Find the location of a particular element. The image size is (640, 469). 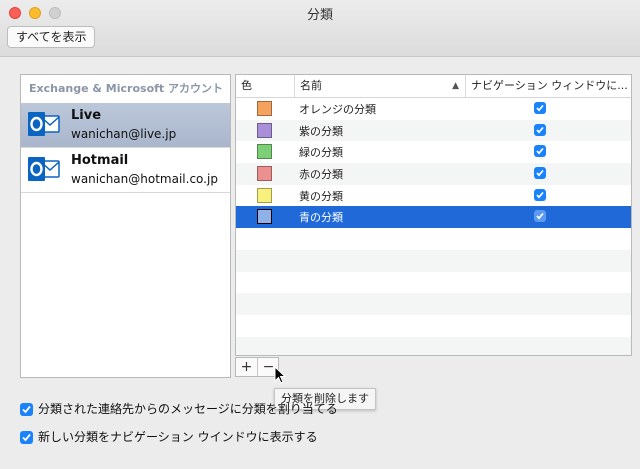

category-row: 紫の分類 is located at coordinates (433, 130).